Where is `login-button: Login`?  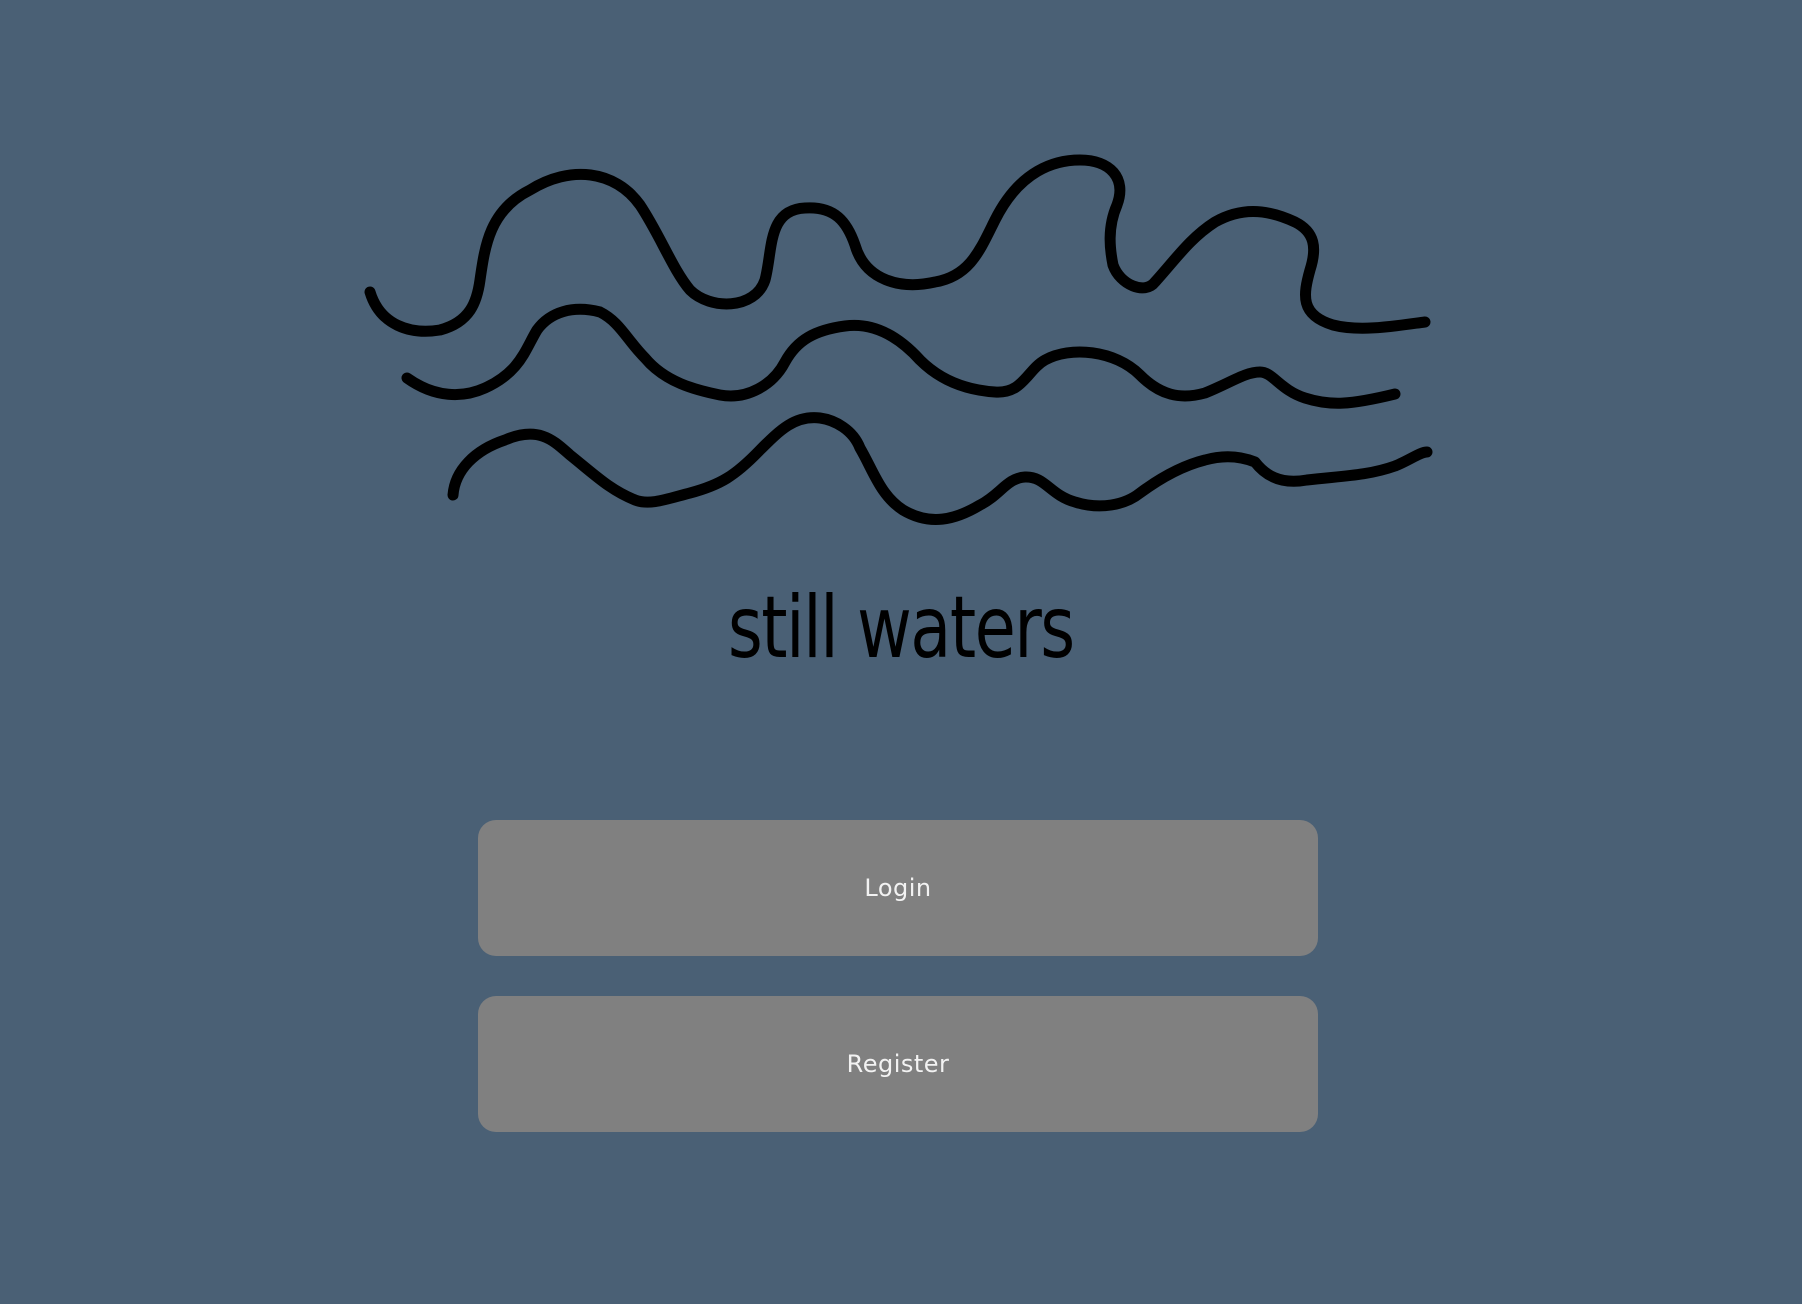
login-button: Login is located at coordinates (898, 888).